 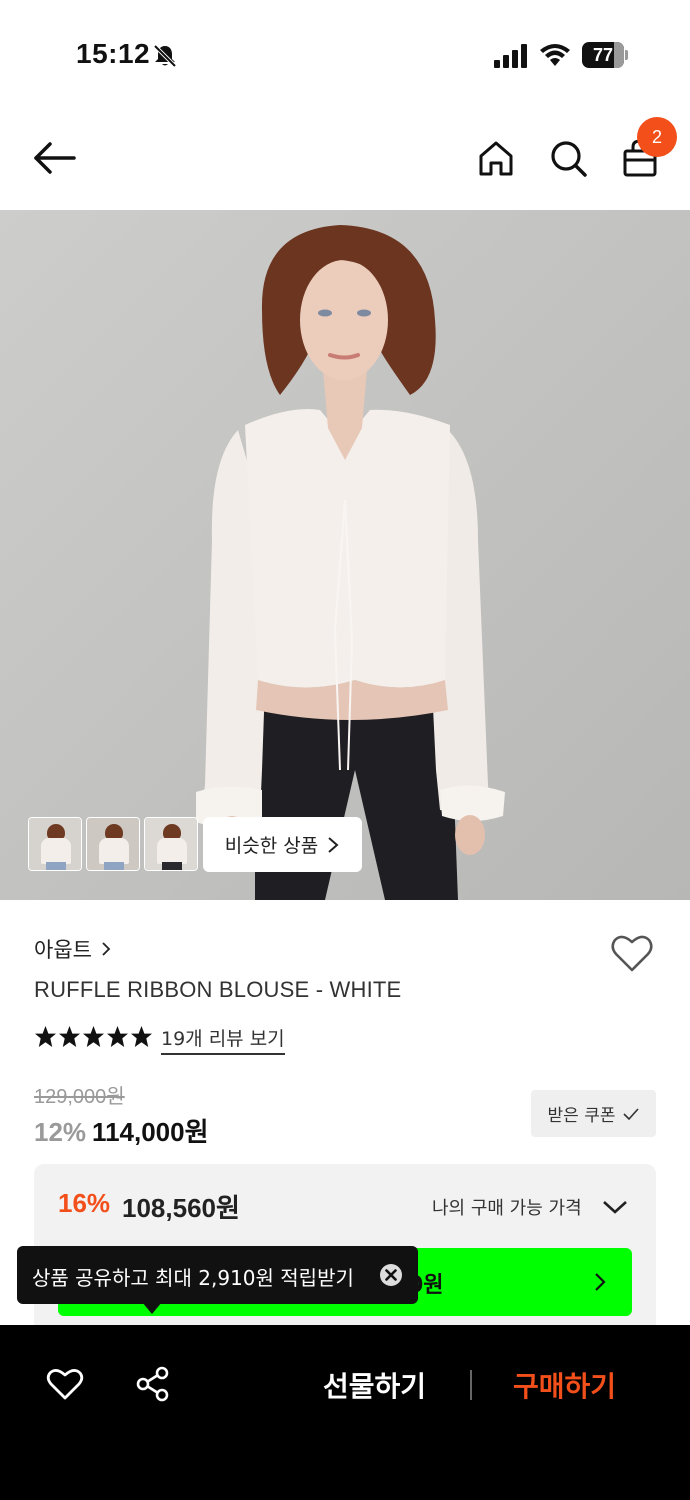 I want to click on received-coupon-button: 받은 쿠폰, so click(x=593, y=1113).